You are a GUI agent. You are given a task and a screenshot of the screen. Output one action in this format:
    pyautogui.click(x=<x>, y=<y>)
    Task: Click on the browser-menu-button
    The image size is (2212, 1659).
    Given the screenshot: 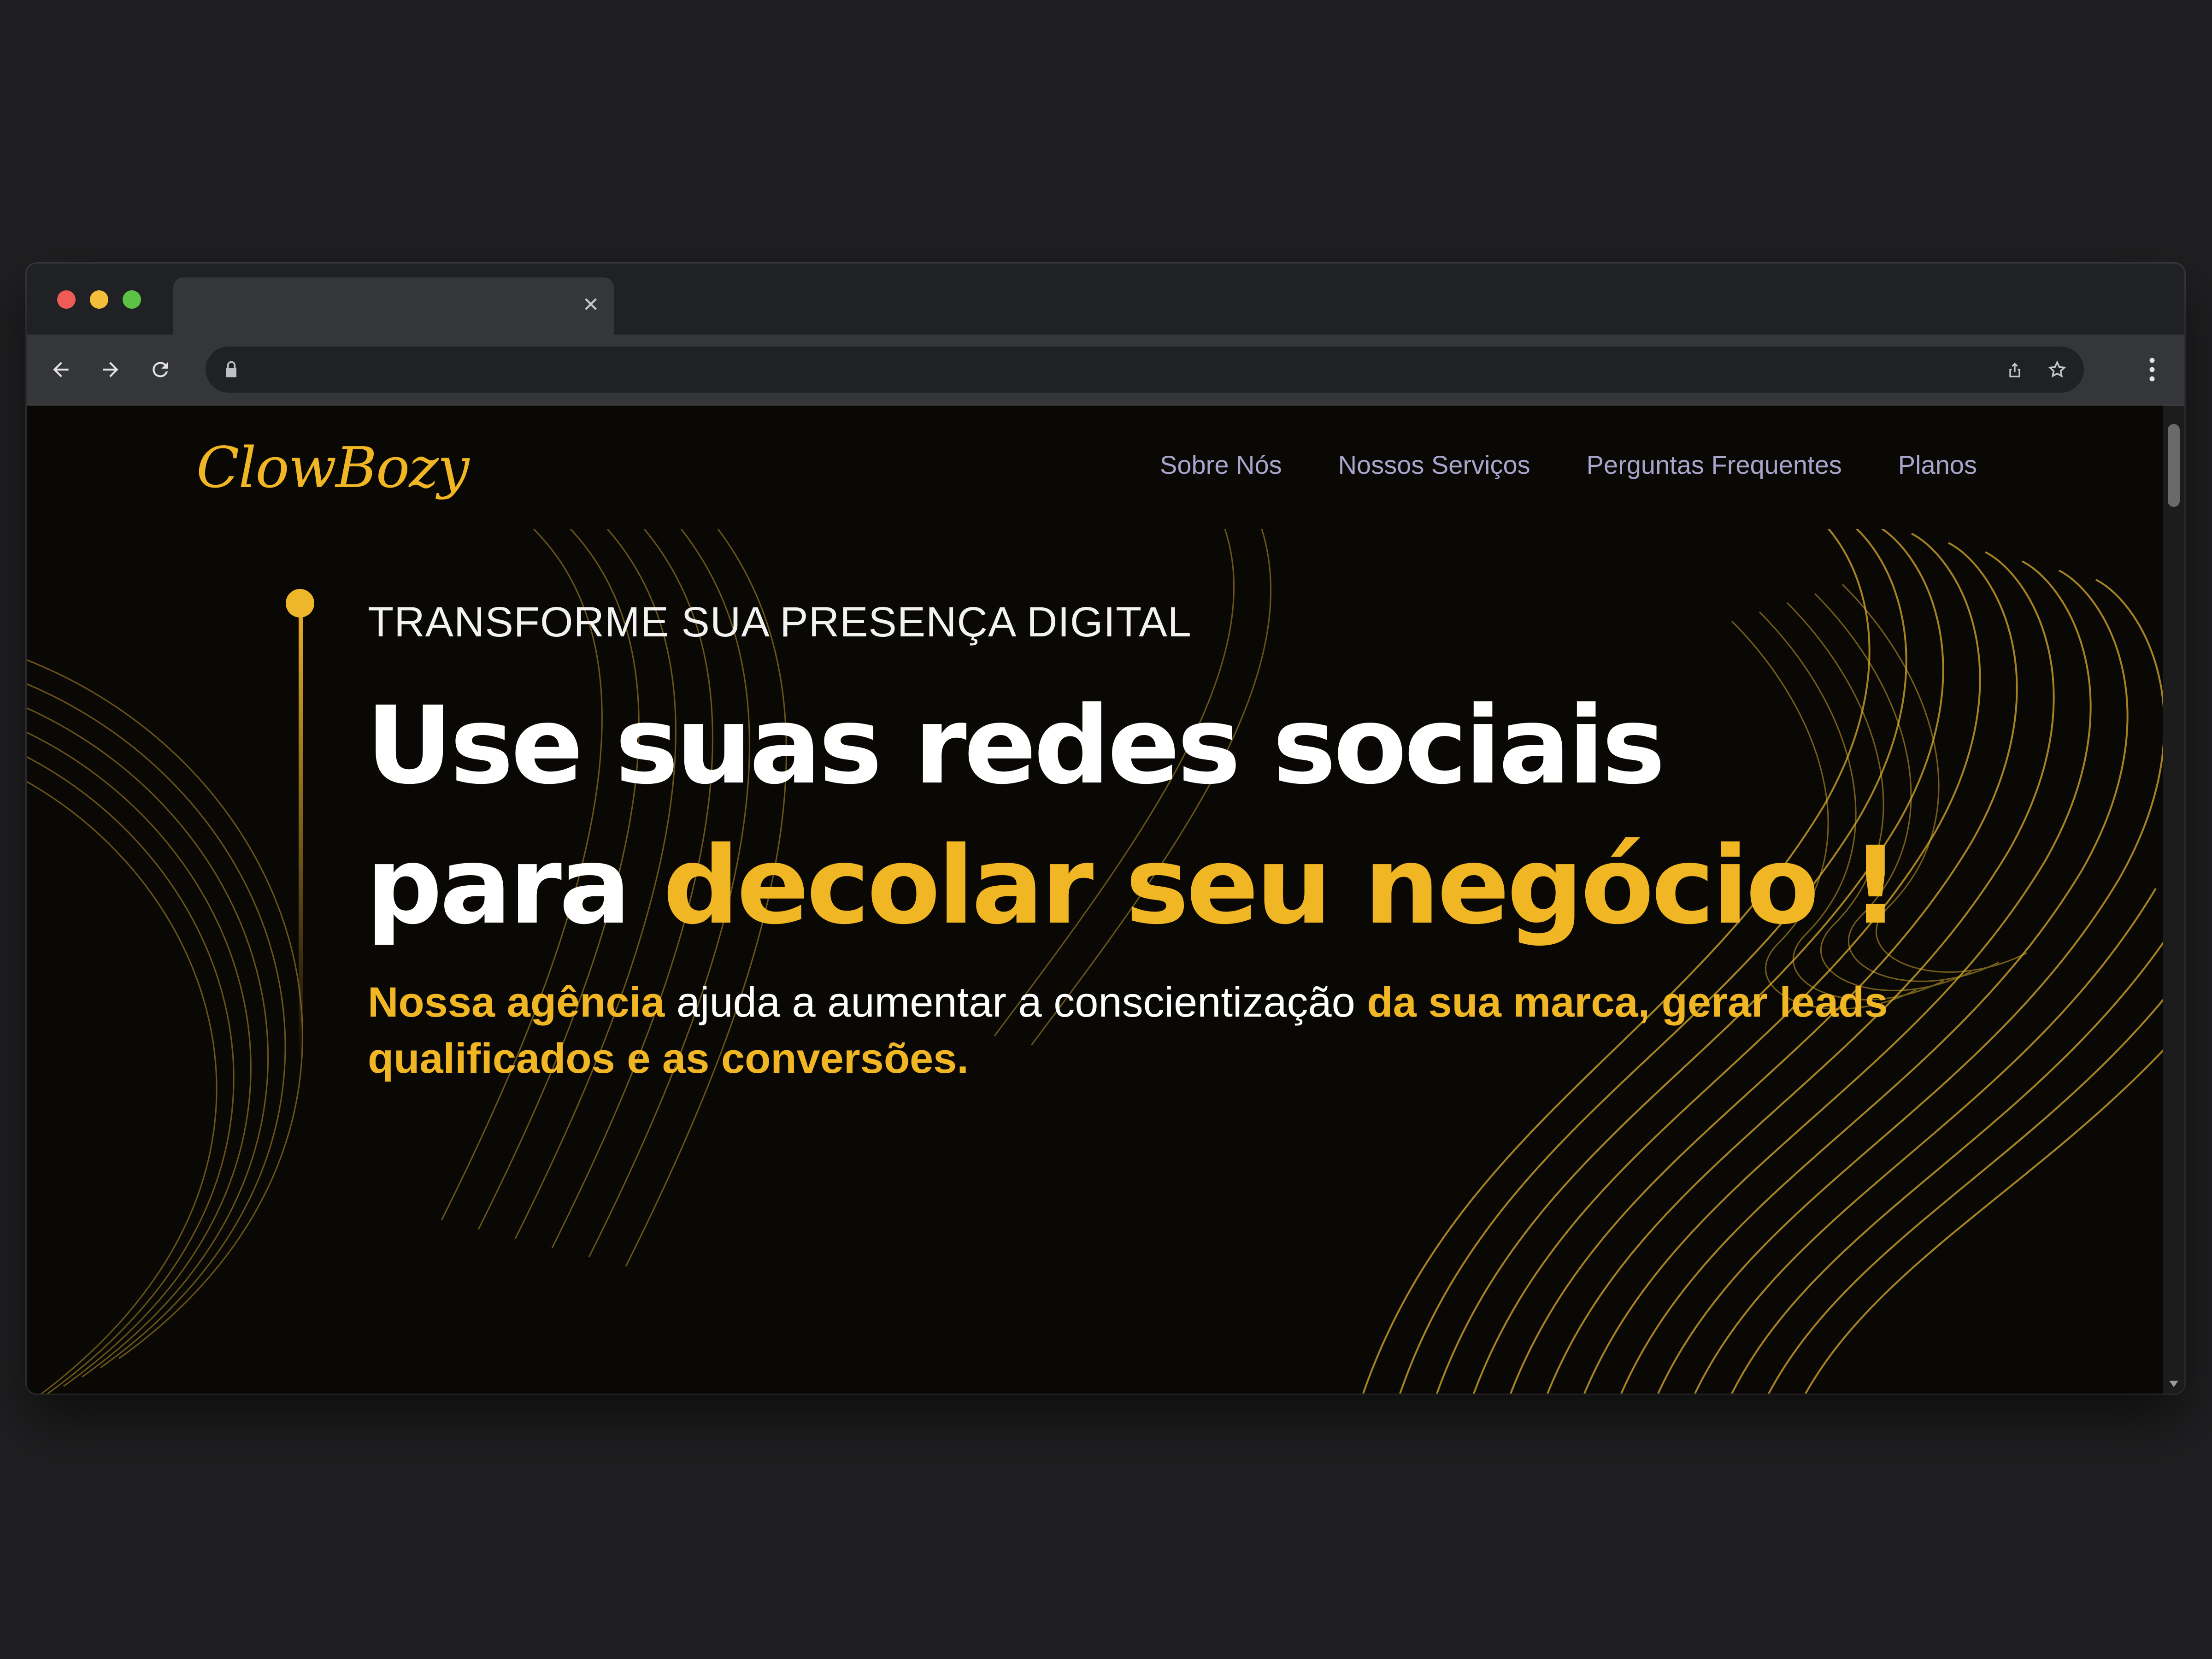 What is the action you would take?
    pyautogui.click(x=2152, y=369)
    